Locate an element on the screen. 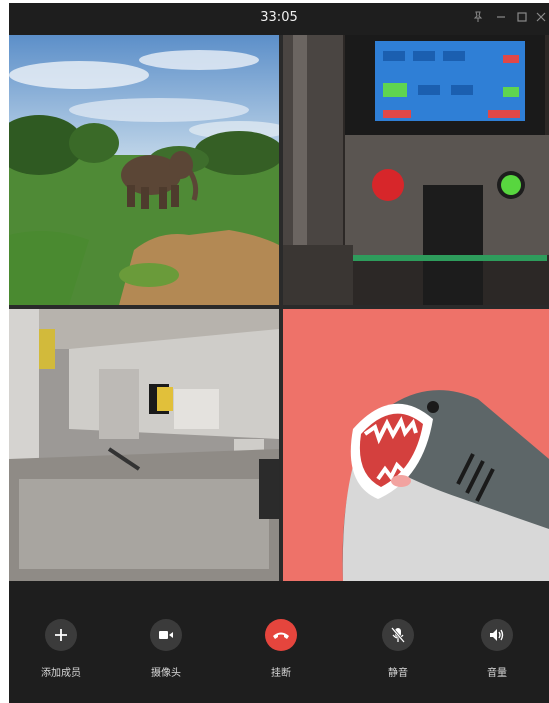  plus-icon is located at coordinates (61, 635).